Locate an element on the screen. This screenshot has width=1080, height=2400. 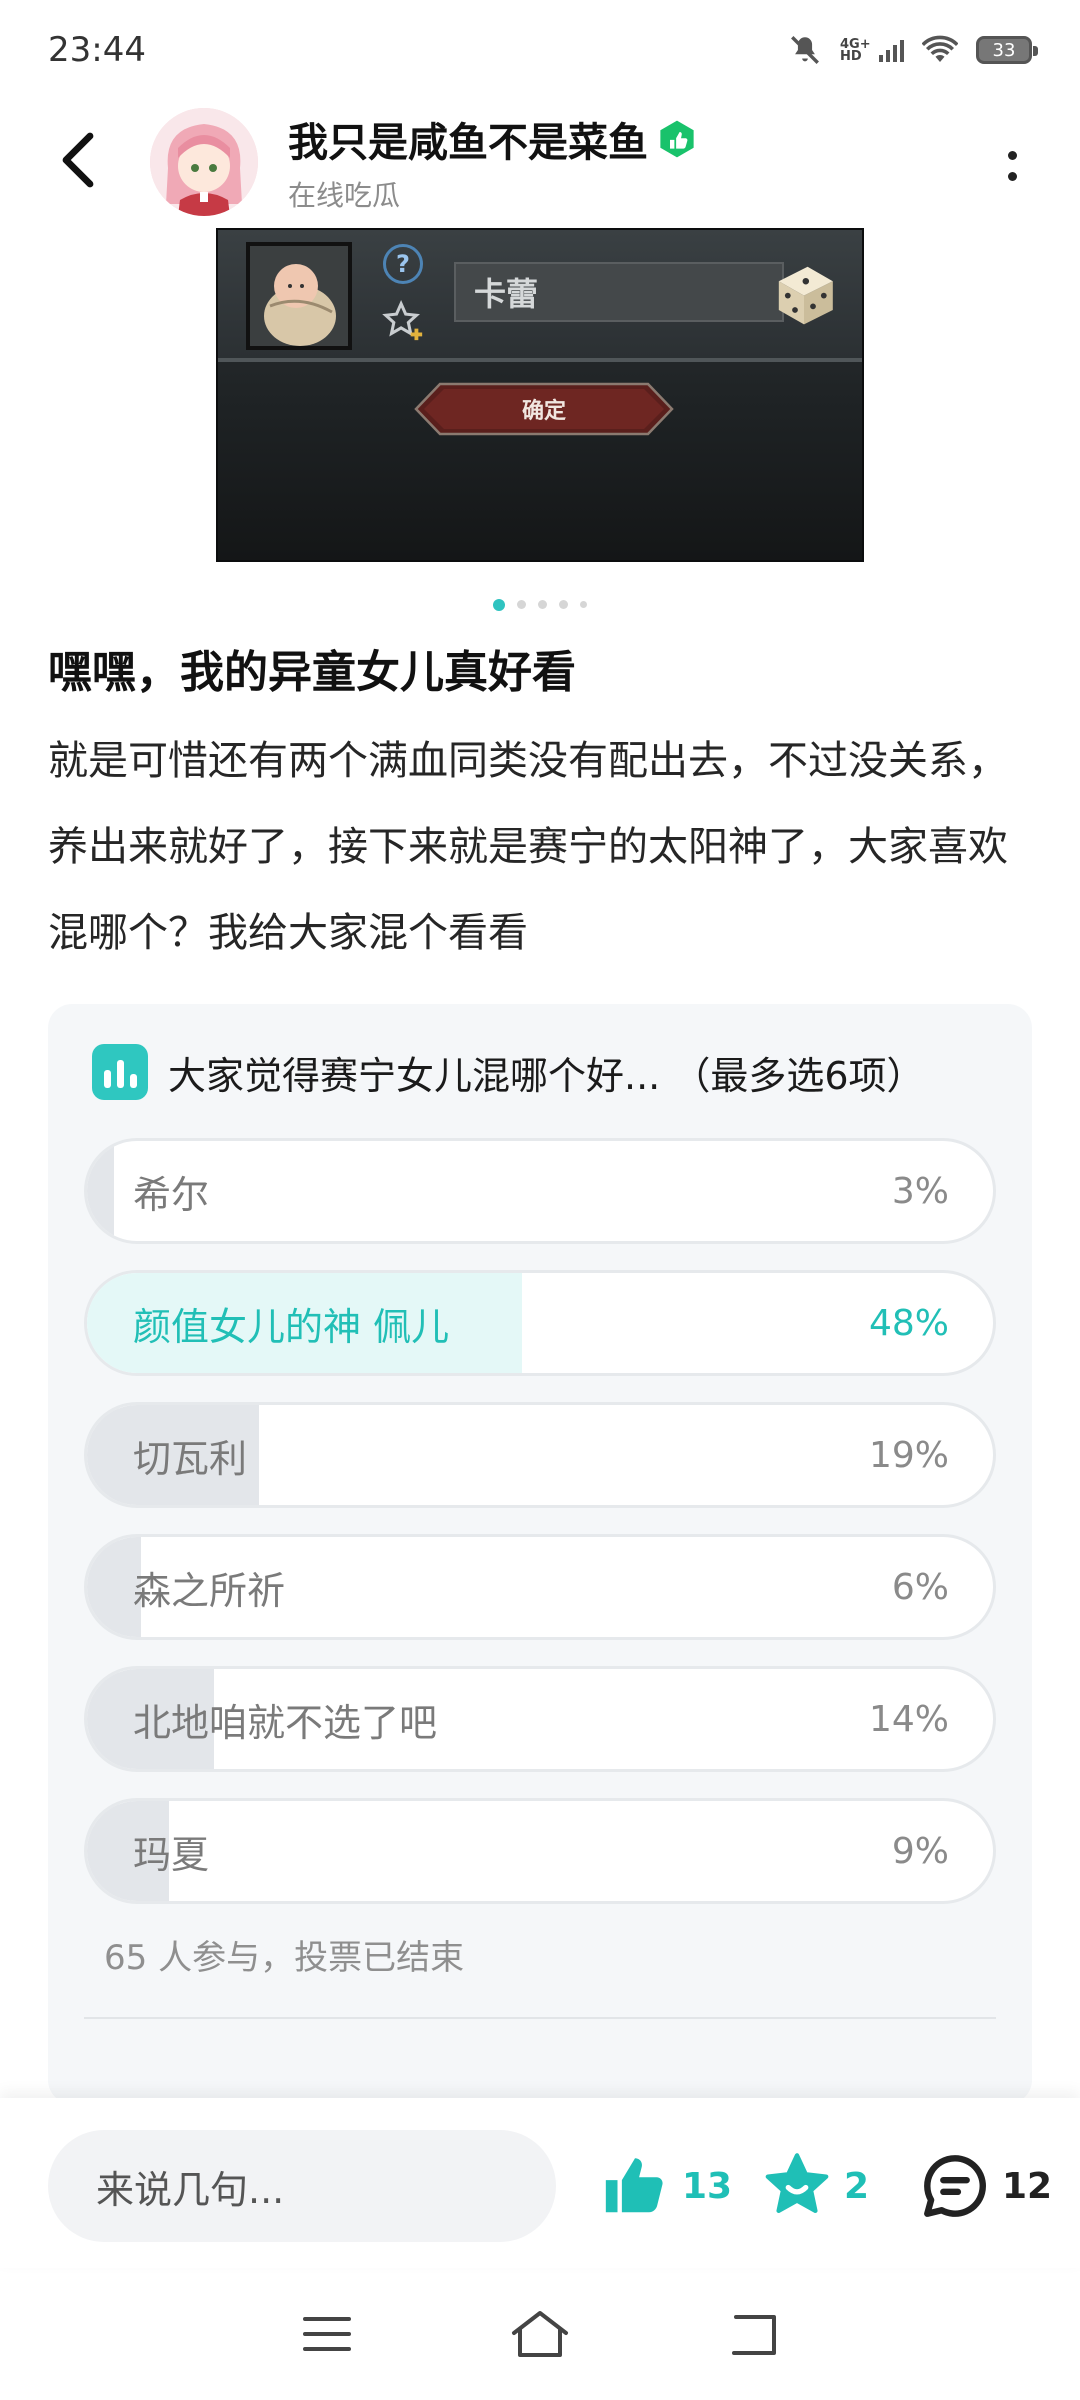
status-time: 23:44 is located at coordinates (97, 50).